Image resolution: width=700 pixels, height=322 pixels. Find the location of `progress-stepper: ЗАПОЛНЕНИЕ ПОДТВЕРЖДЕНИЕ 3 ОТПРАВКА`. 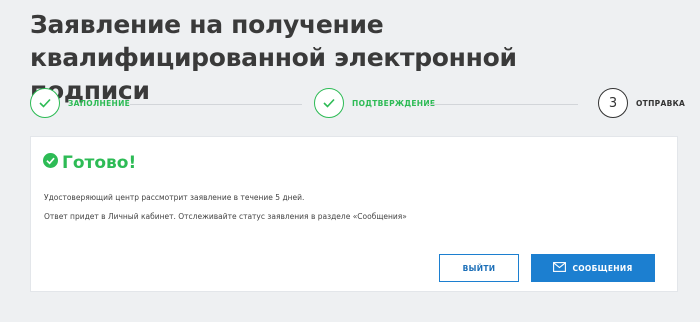

progress-stepper: ЗАПОЛНЕНИЕ ПОДТВЕРЖДЕНИЕ 3 ОТПРАВКА is located at coordinates (364, 105).